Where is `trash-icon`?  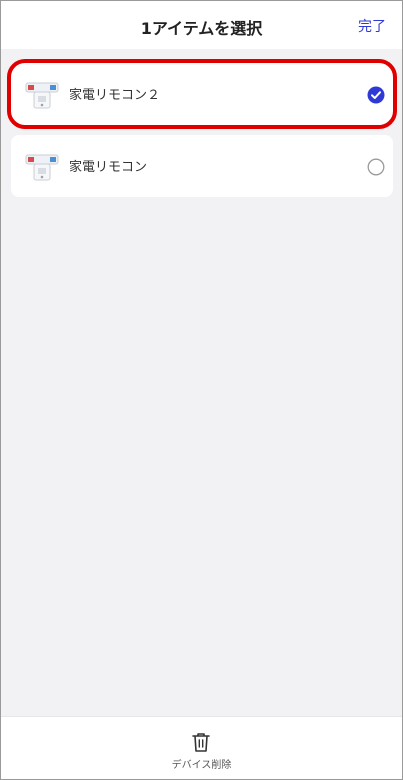
trash-icon is located at coordinates (201, 742).